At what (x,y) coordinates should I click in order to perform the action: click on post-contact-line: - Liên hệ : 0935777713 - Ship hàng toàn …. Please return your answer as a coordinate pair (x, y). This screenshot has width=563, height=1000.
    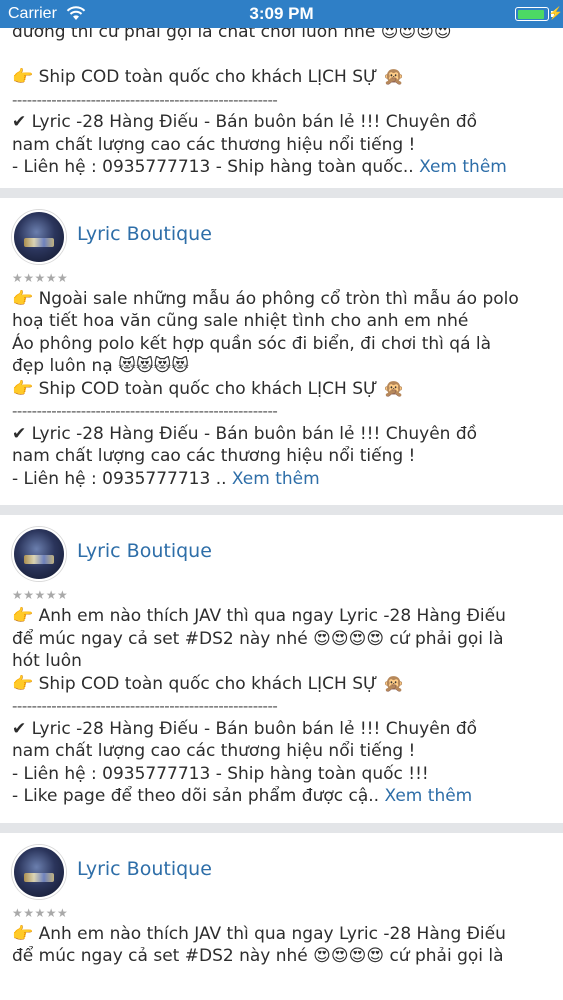
    Looking at the image, I should click on (281, 167).